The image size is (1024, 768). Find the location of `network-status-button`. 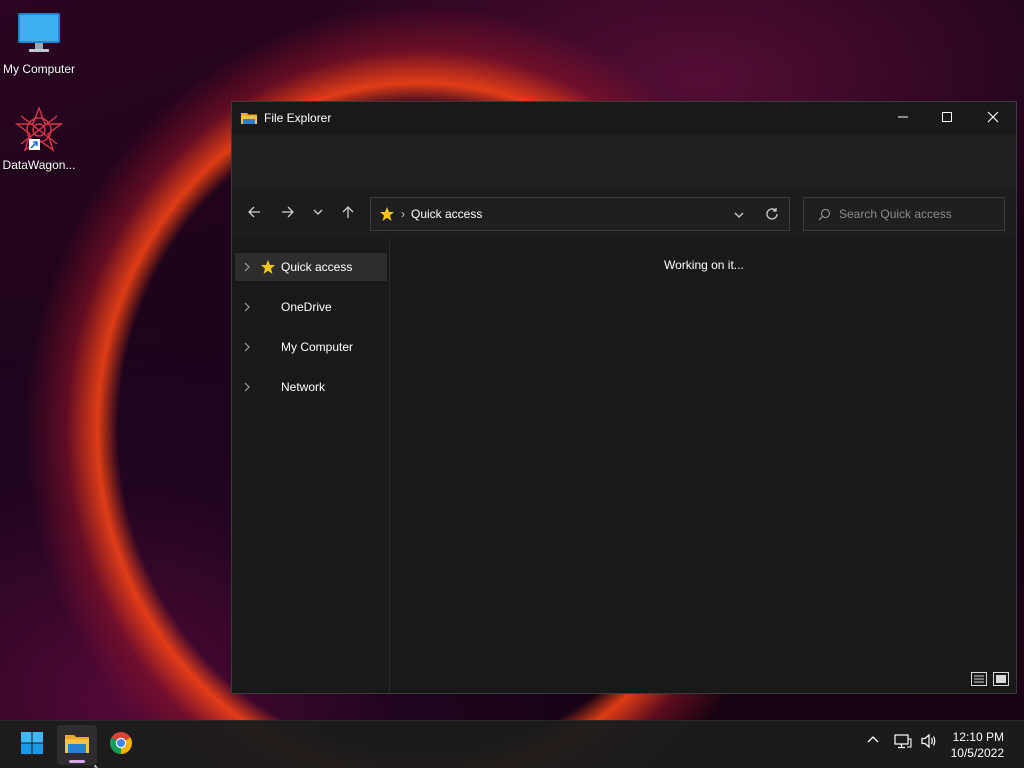

network-status-button is located at coordinates (903, 743).